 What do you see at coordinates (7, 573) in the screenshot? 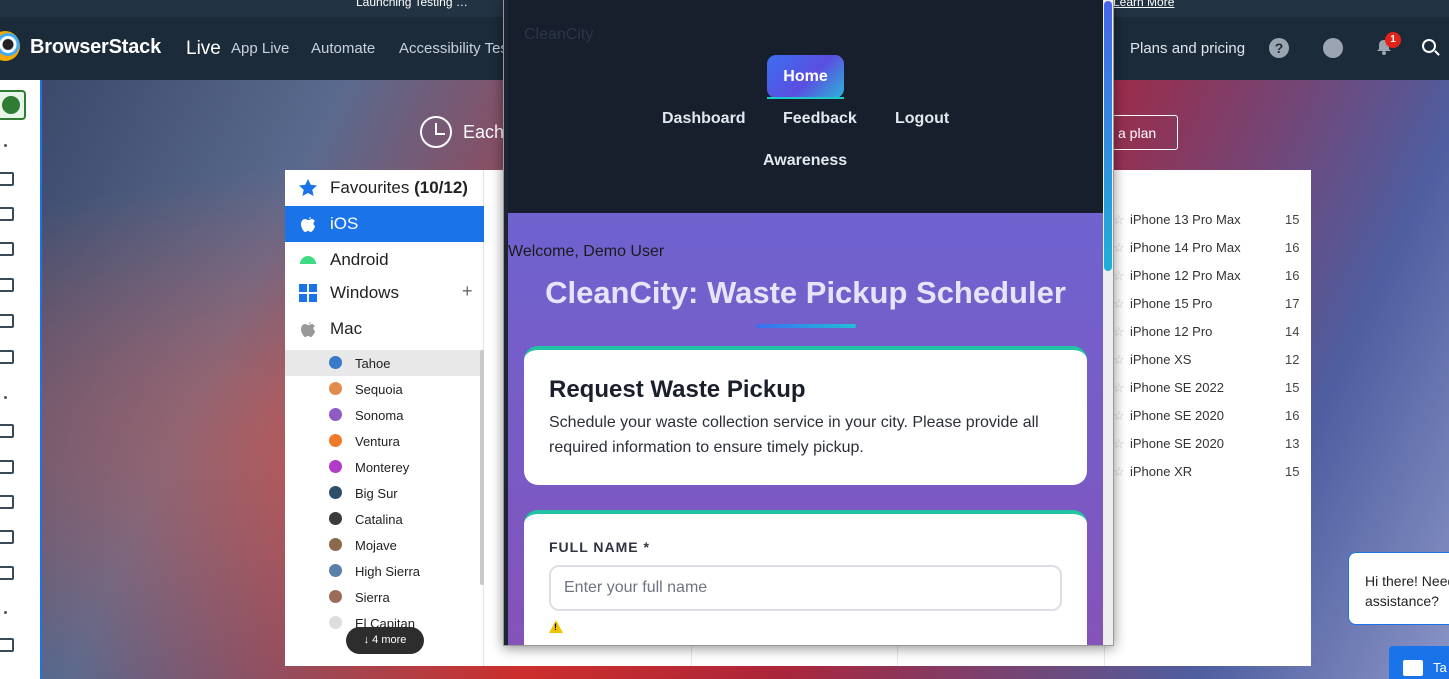
I see `sidebar-apps-icon` at bounding box center [7, 573].